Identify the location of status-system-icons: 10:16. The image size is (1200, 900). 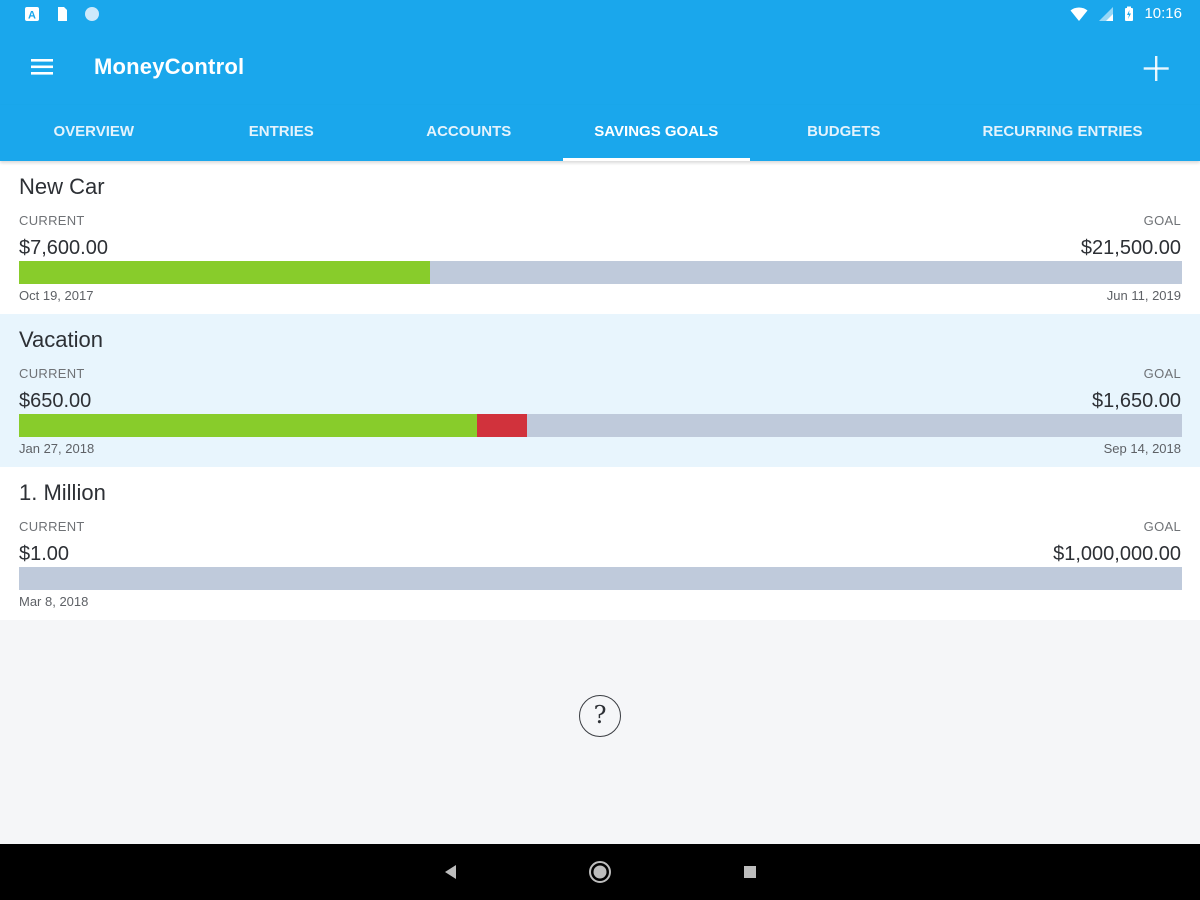
(1126, 13).